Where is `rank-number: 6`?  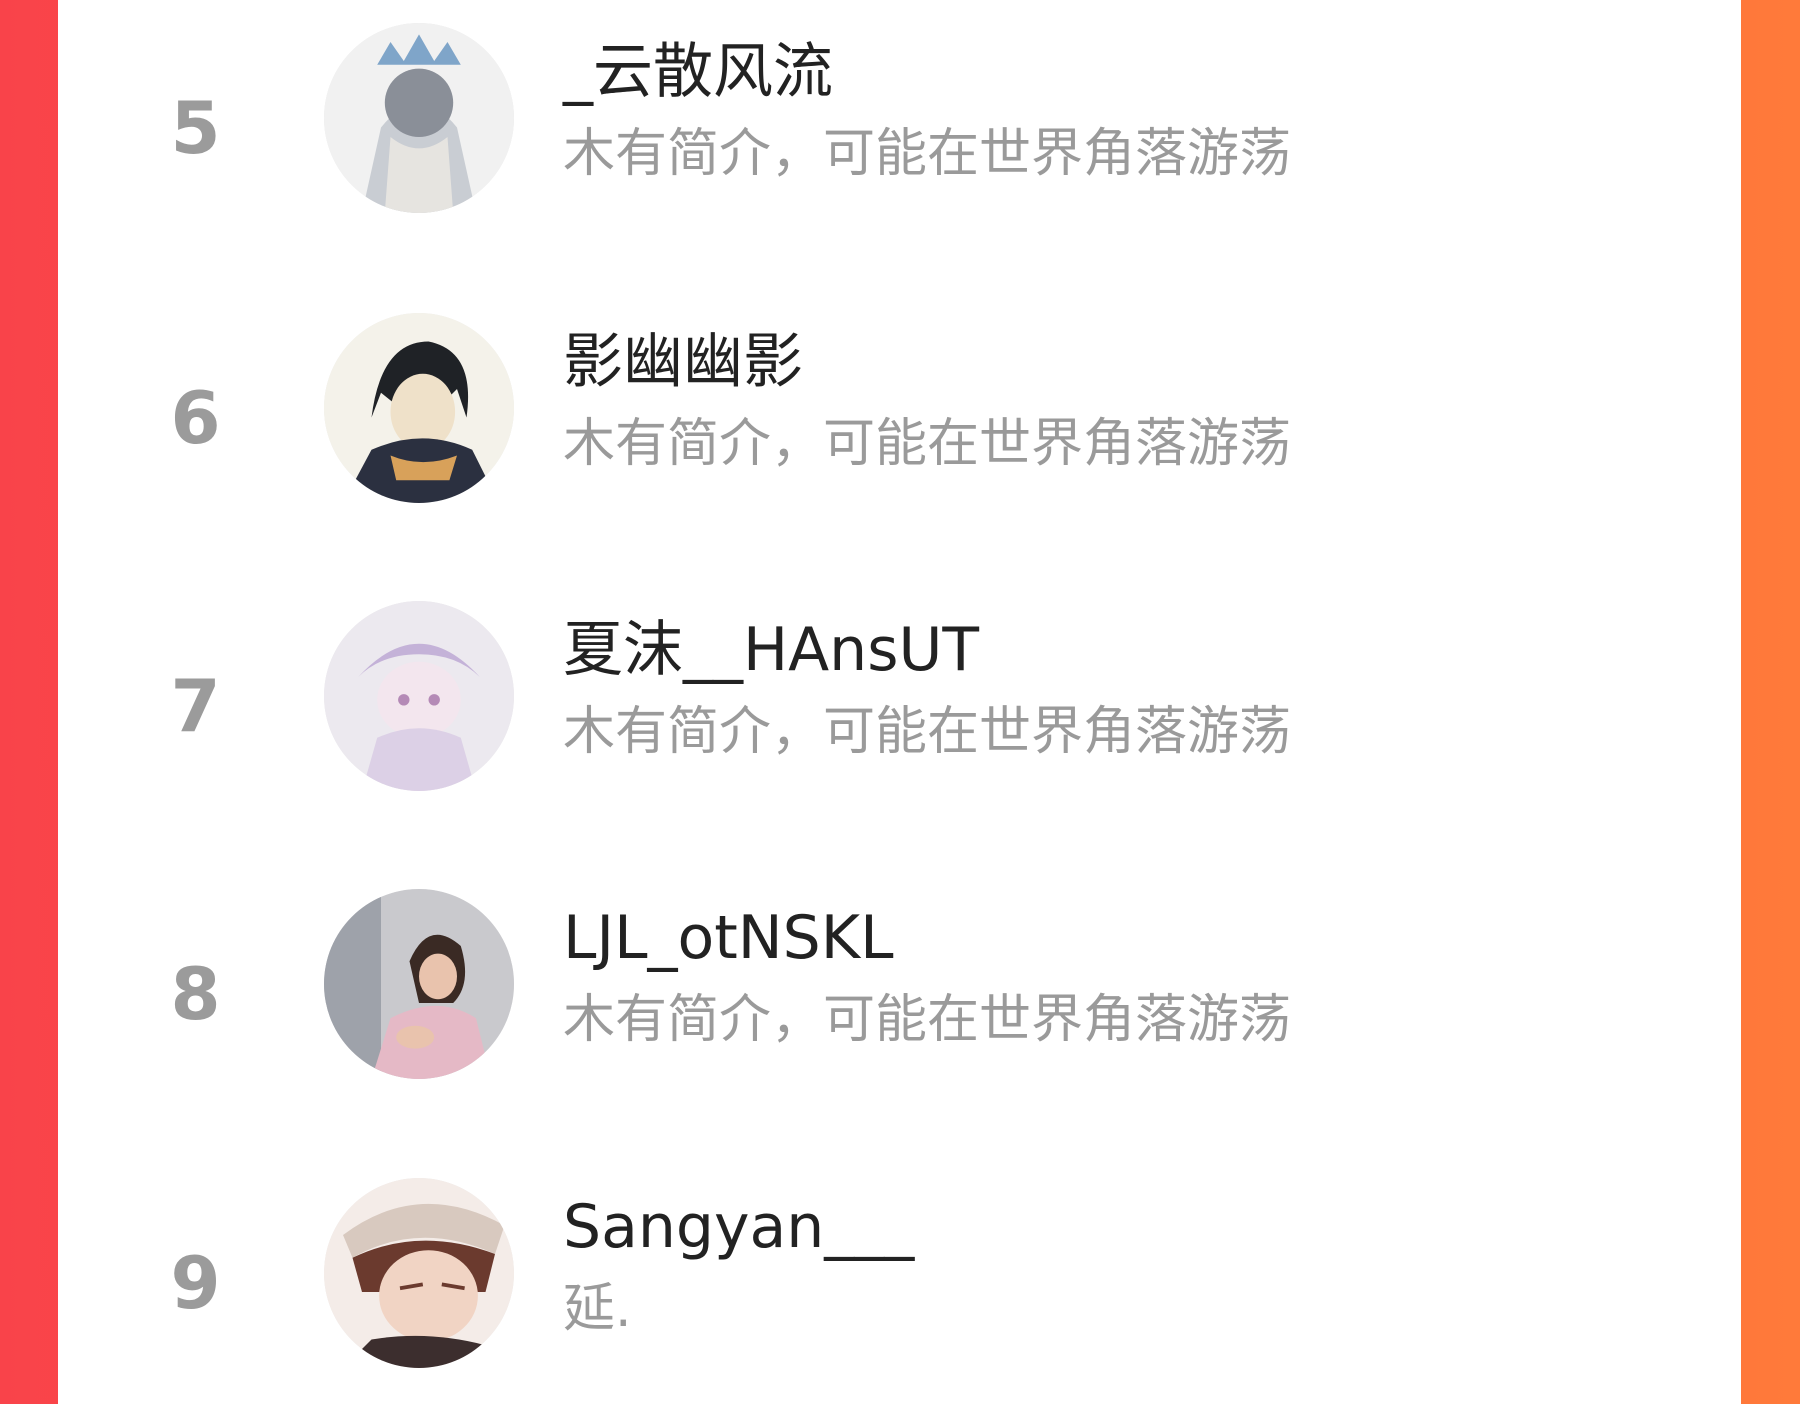
rank-number: 6 is located at coordinates (195, 418).